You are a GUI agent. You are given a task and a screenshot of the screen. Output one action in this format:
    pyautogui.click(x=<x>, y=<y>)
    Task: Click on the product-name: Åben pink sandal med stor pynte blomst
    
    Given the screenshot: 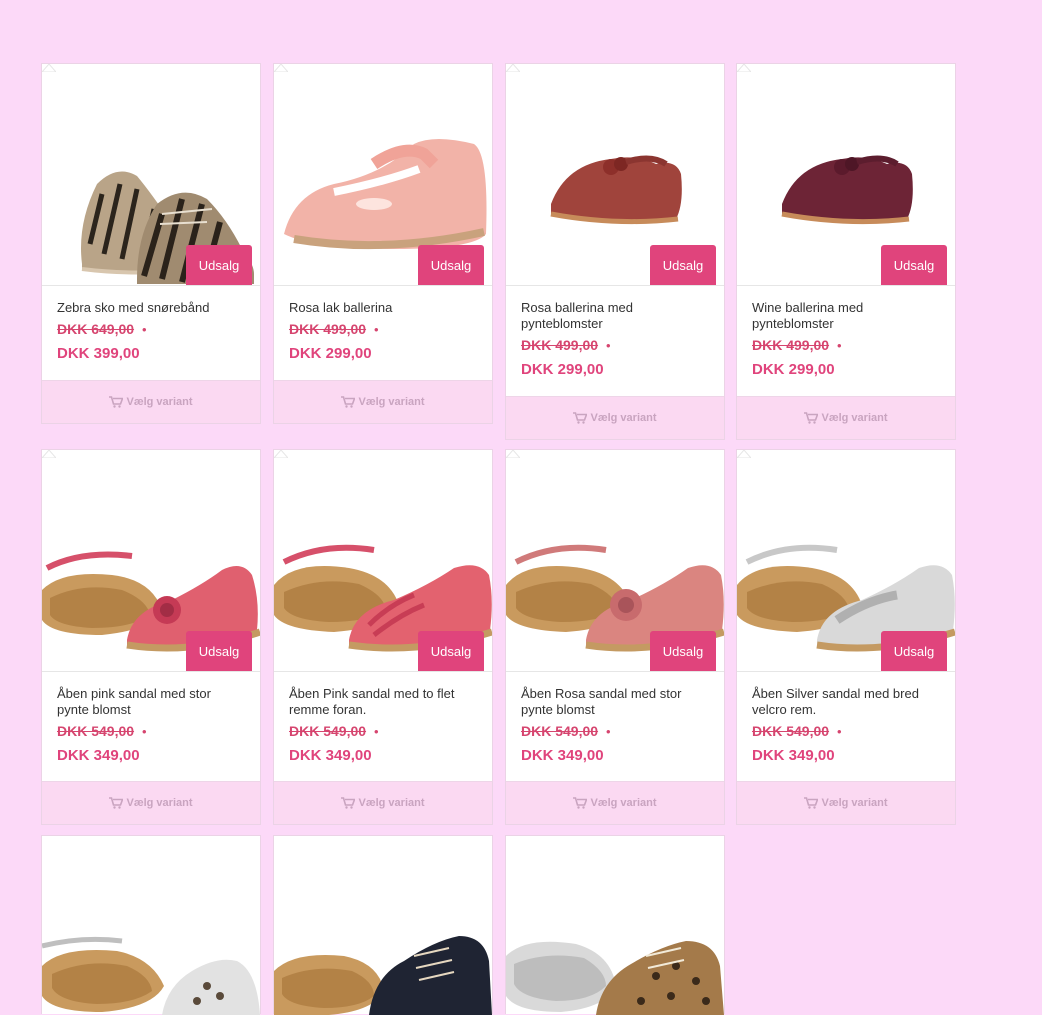 What is the action you would take?
    pyautogui.click(x=151, y=702)
    